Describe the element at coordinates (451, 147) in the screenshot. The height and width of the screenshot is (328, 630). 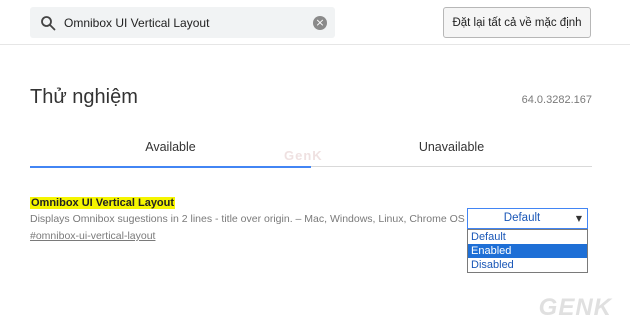
I see `tab-unavailable: Unavailable` at that location.